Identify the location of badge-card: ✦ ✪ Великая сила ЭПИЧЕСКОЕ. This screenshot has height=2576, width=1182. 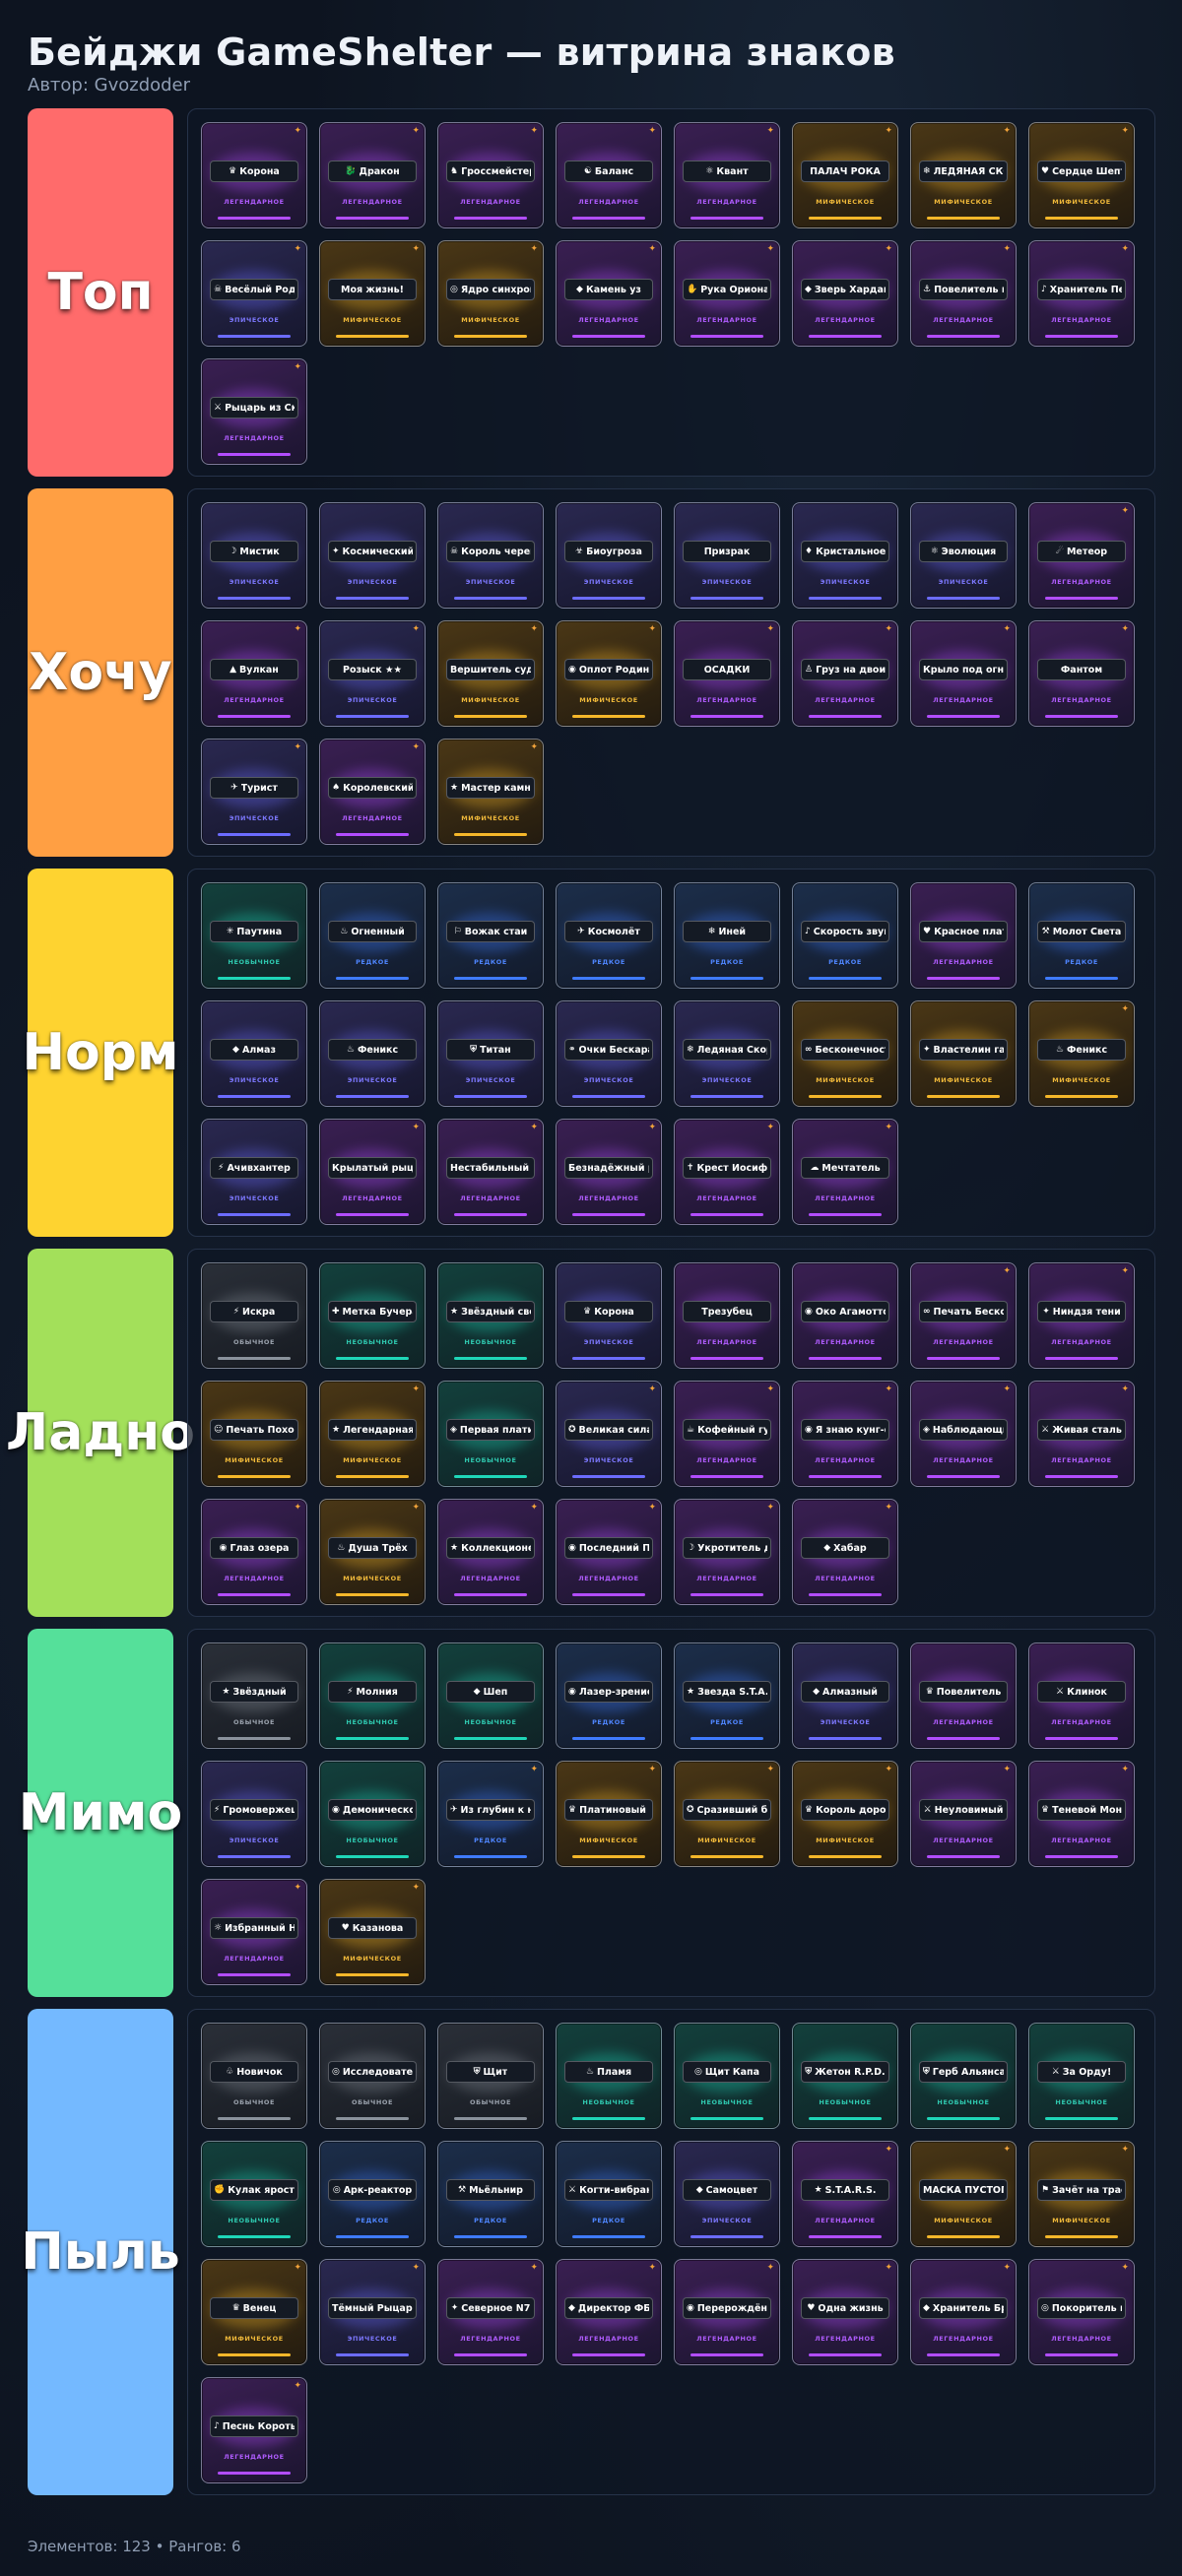
(609, 1434).